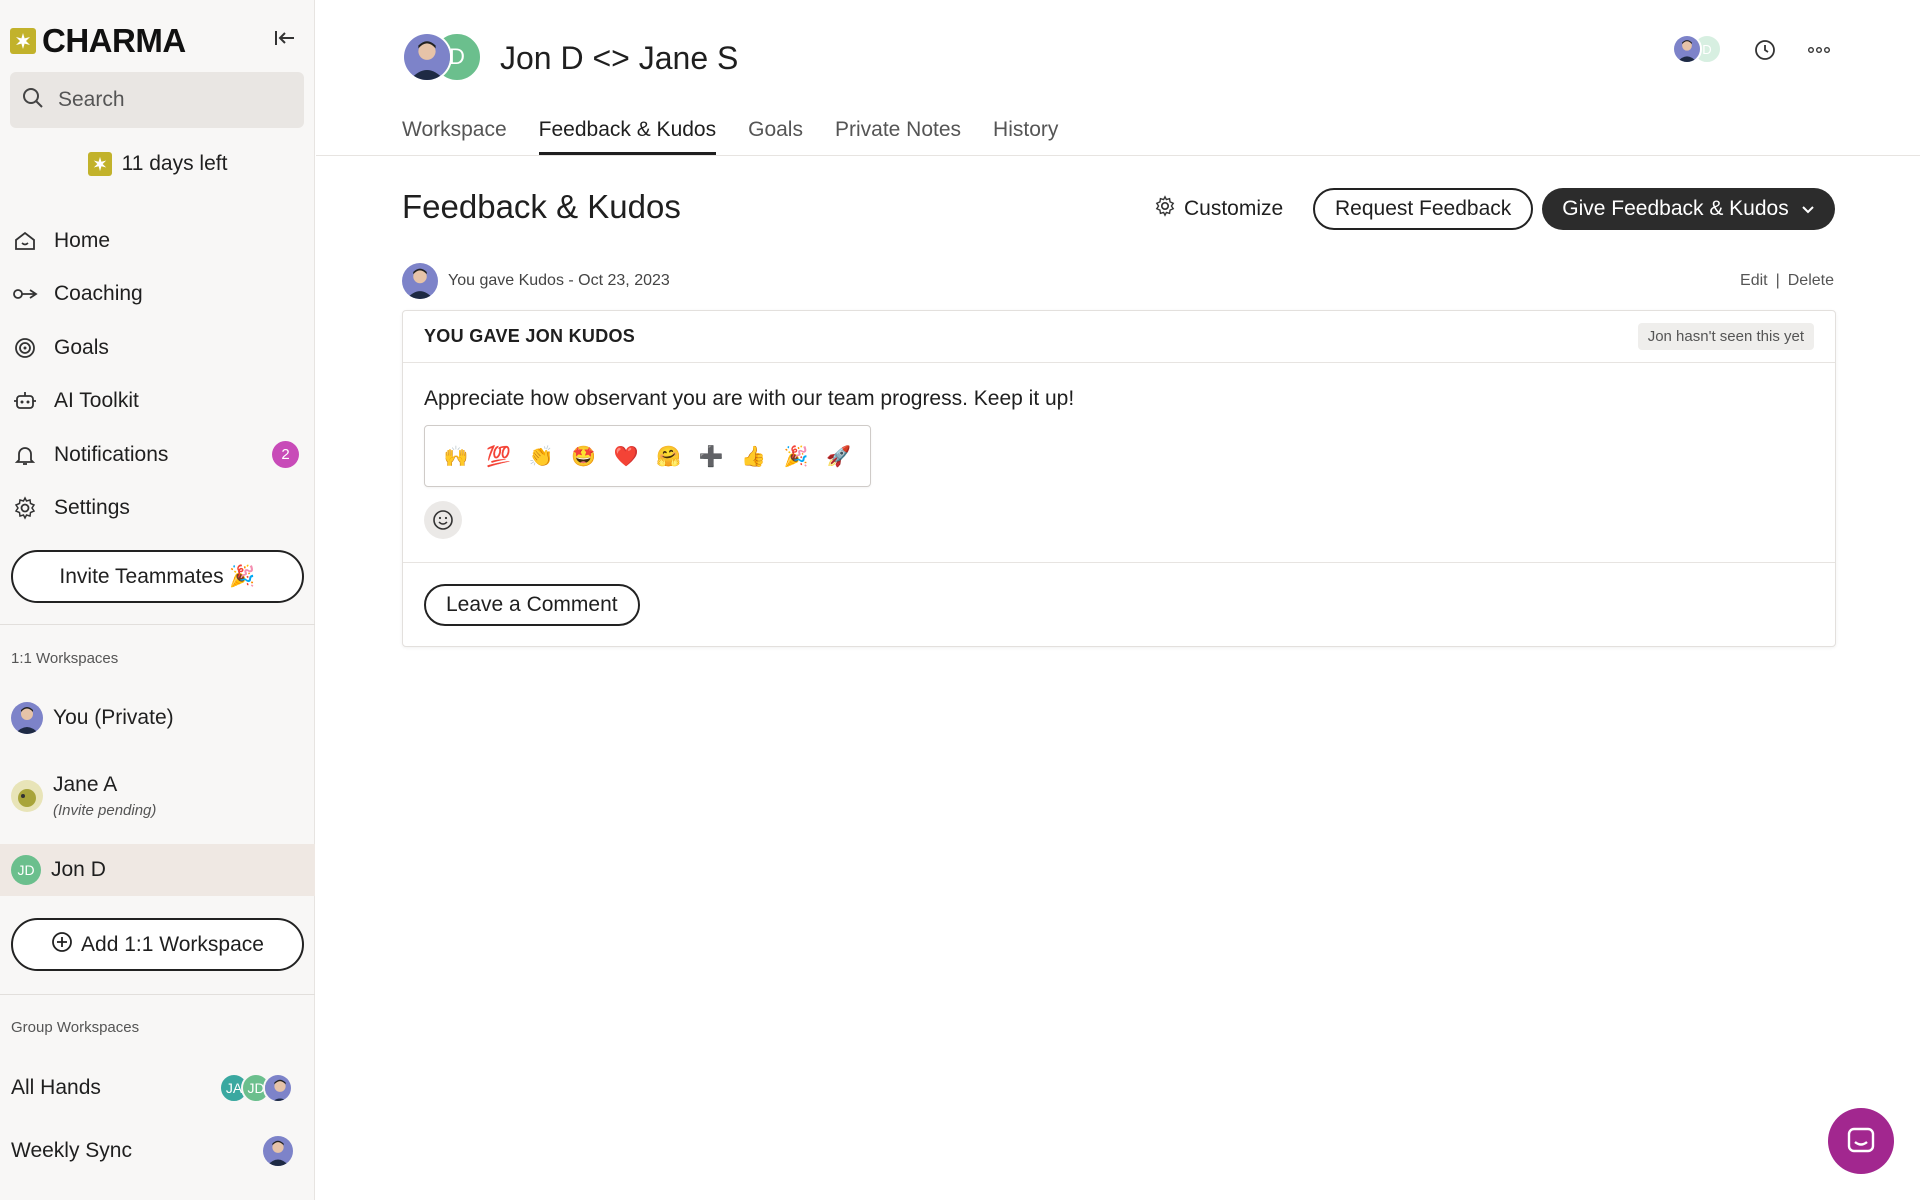 This screenshot has width=1920, height=1200. Describe the element at coordinates (105, 810) in the screenshot. I see `invite-pending-label: (Invite pending)` at that location.